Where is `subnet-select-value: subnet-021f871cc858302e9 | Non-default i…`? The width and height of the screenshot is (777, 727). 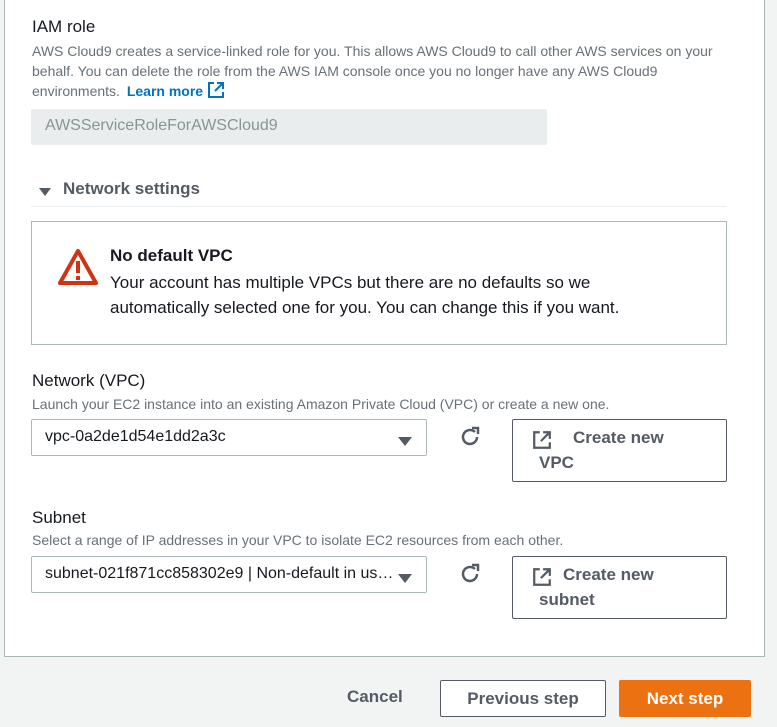
subnet-select-value: subnet-021f871cc858302e9 | Non-default i… is located at coordinates (236, 573).